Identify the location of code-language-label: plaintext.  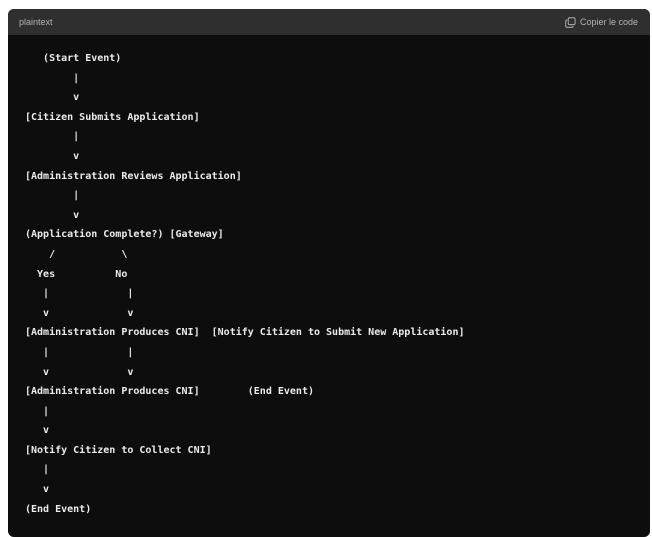
(36, 22).